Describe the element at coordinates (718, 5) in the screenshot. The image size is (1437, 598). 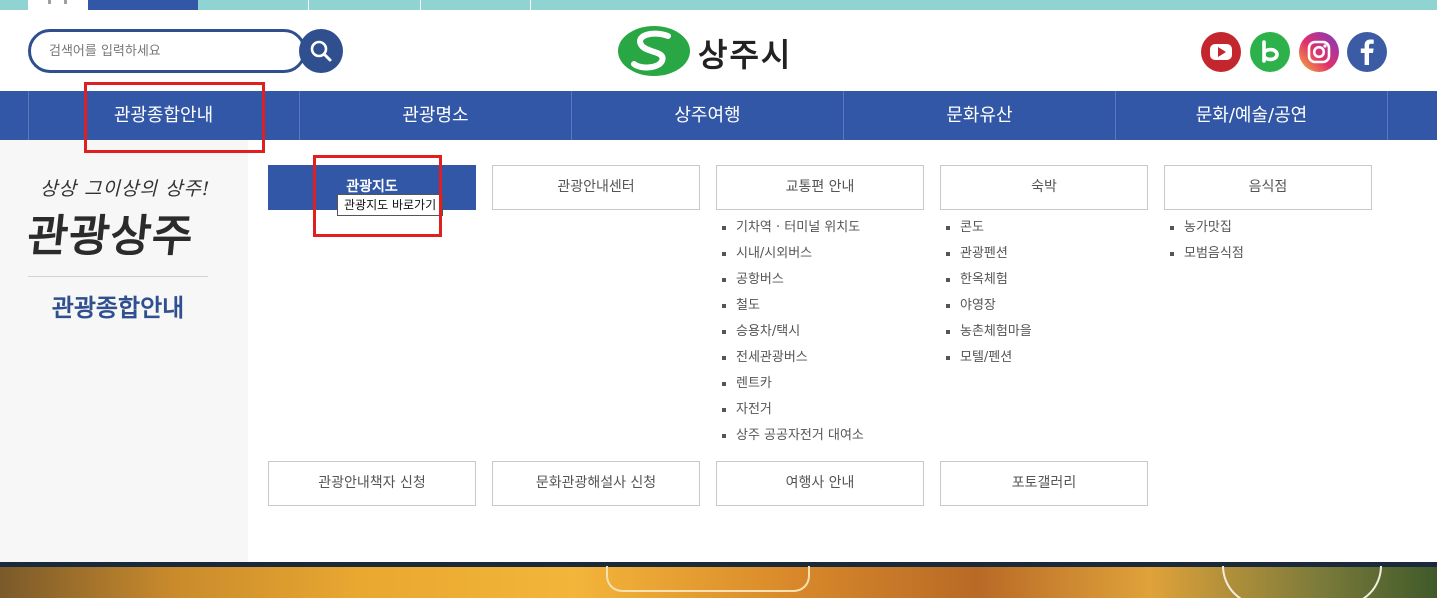
I see `top-utility-bar` at that location.